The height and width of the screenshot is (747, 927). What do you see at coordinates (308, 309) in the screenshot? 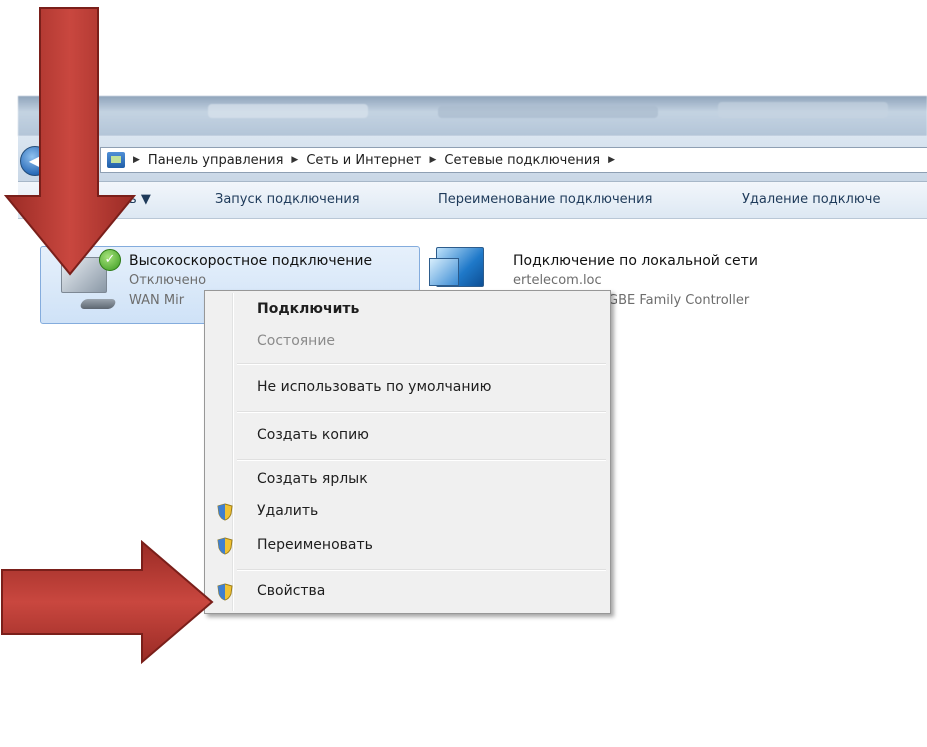
I see `menu-item-connect: Подключить` at bounding box center [308, 309].